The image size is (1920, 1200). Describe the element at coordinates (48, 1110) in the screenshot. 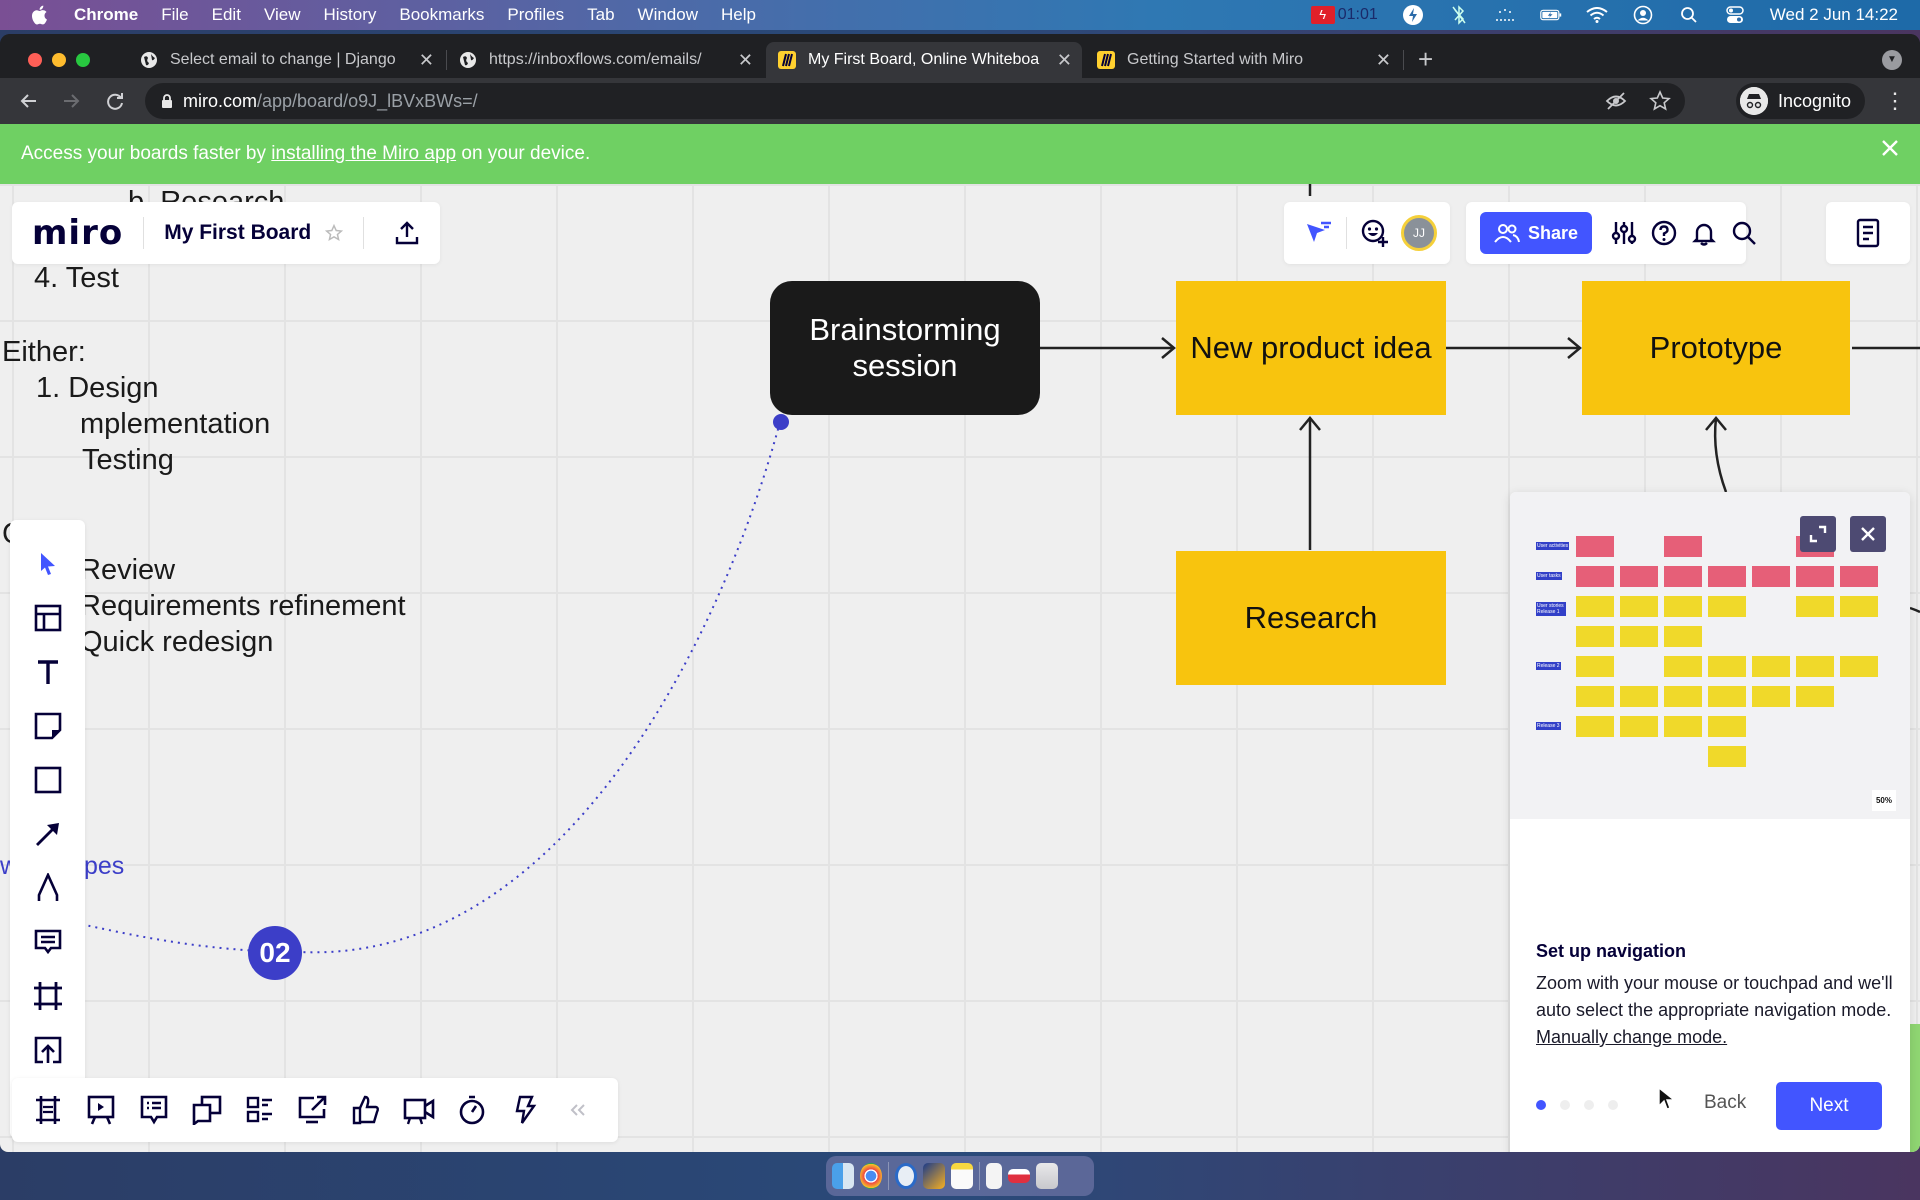

I see `frames-button` at that location.